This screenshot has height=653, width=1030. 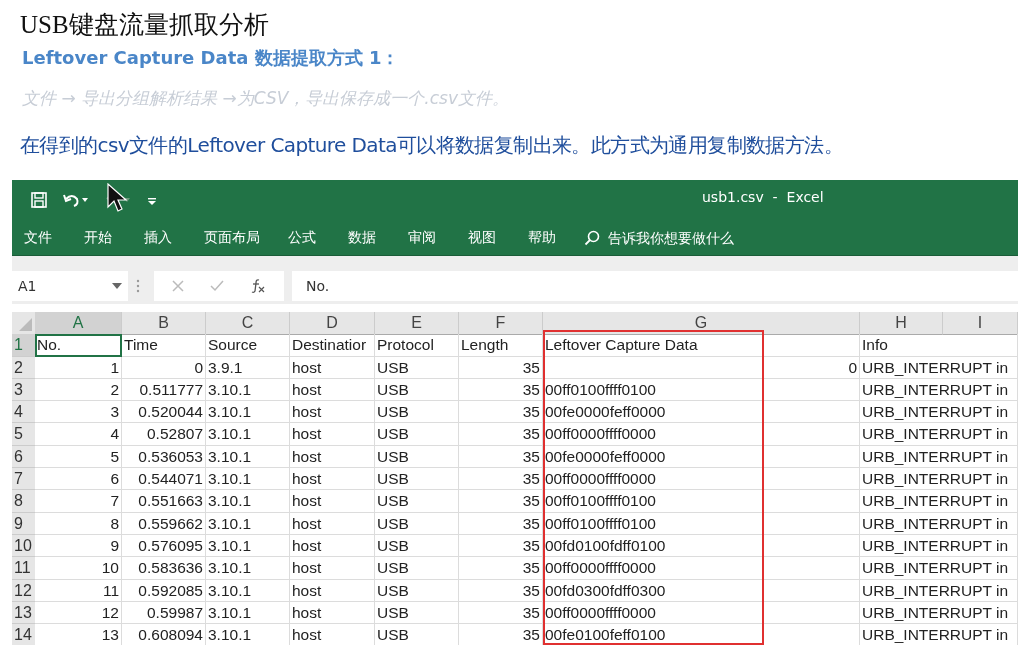 What do you see at coordinates (362, 237) in the screenshot?
I see `ribbon-tab: 数据` at bounding box center [362, 237].